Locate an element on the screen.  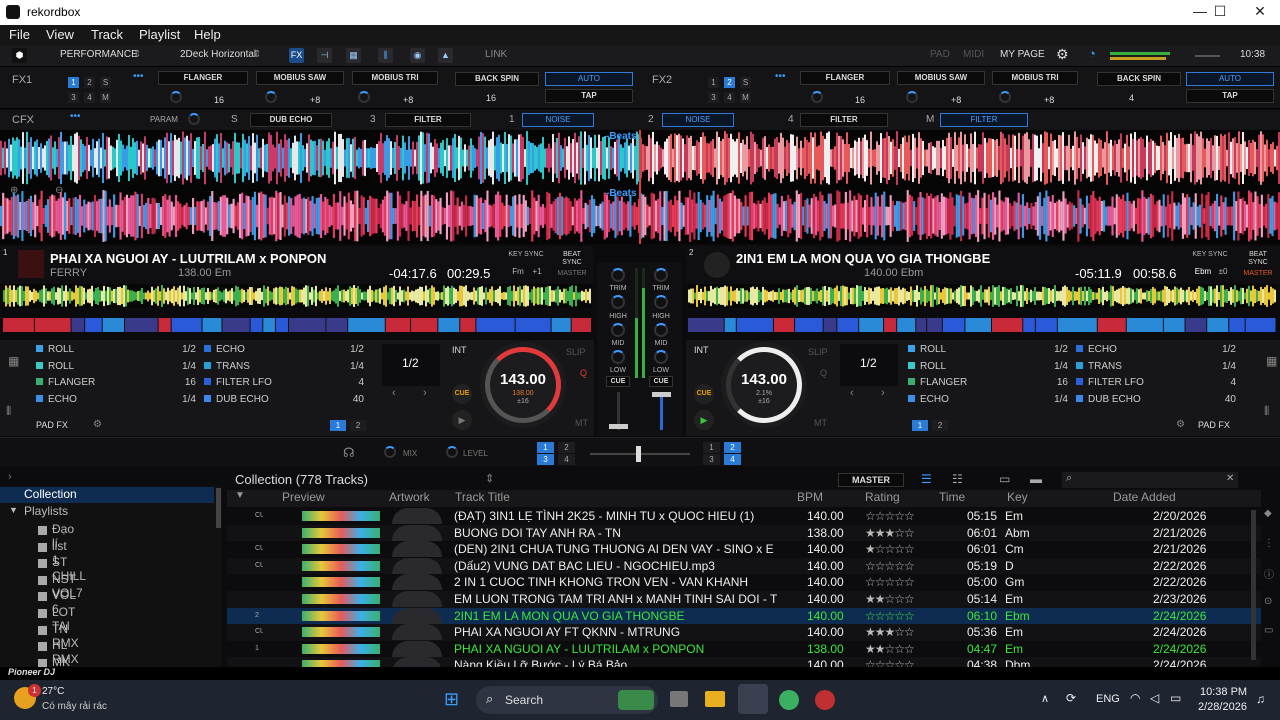
fx2-slot3: MOBIUS TRI is located at coordinates (1035, 78).